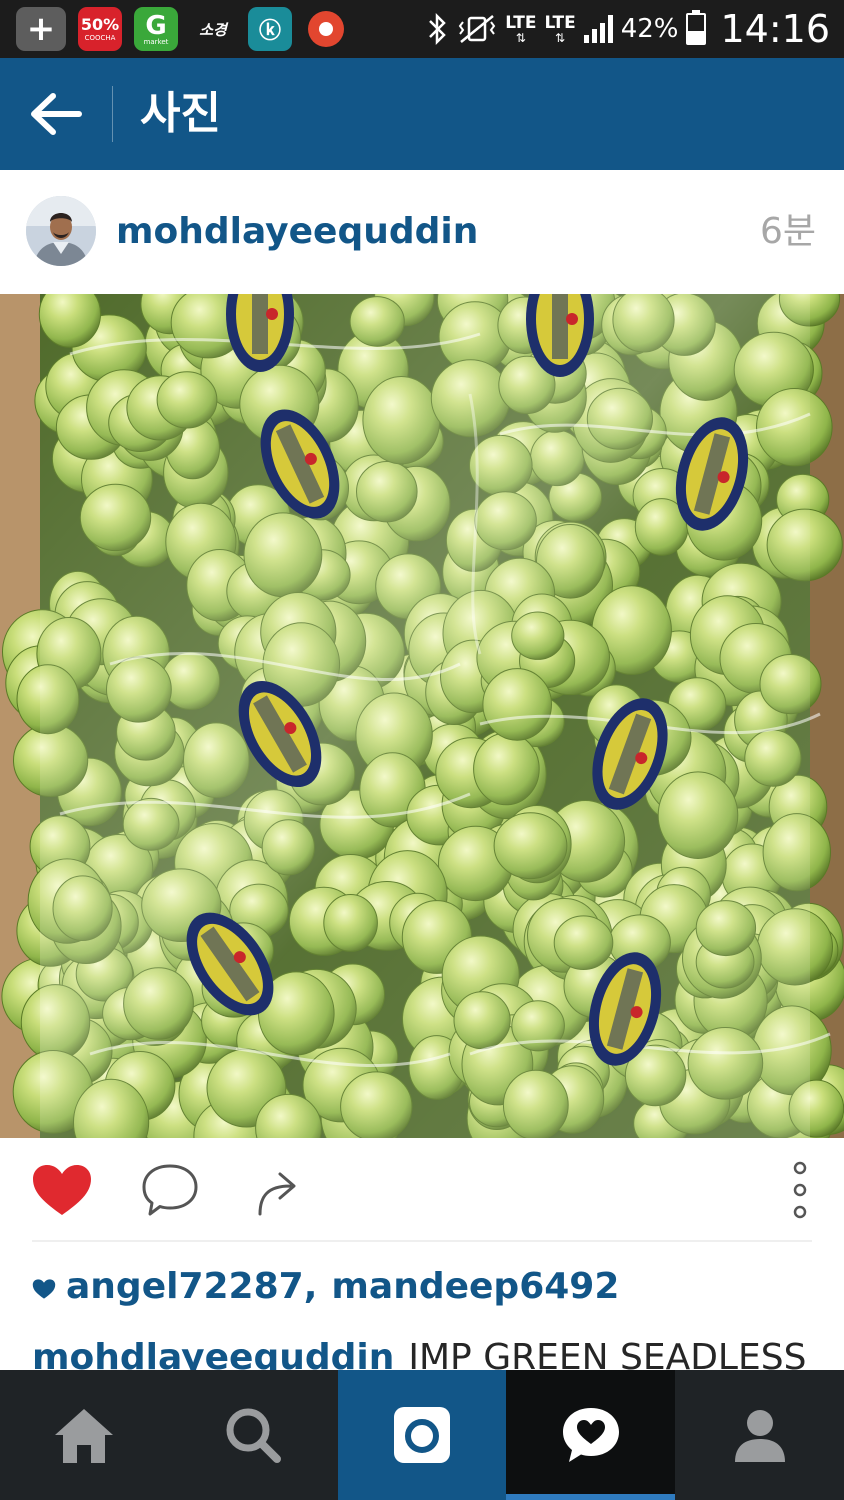  What do you see at coordinates (521, 29) in the screenshot?
I see `wifi-lte-indicator: LTE ⇅` at bounding box center [521, 29].